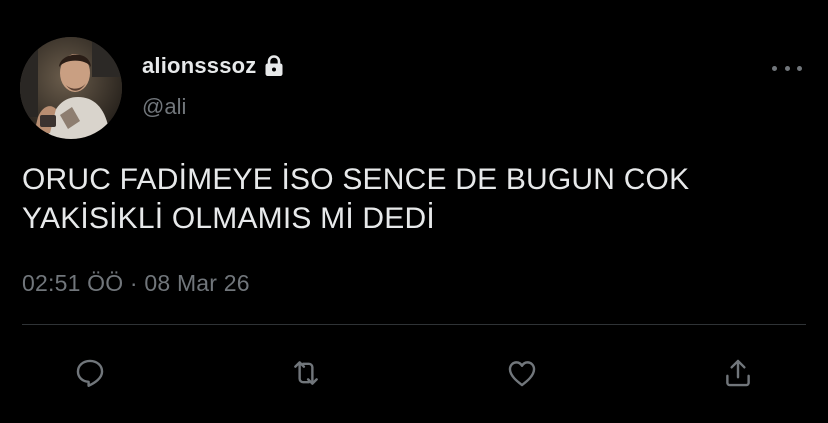 The width and height of the screenshot is (828, 423). I want to click on like-button, so click(522, 373).